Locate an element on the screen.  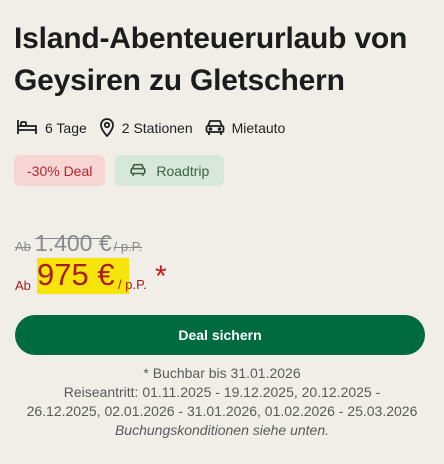
location-pin-icon is located at coordinates (110, 128).